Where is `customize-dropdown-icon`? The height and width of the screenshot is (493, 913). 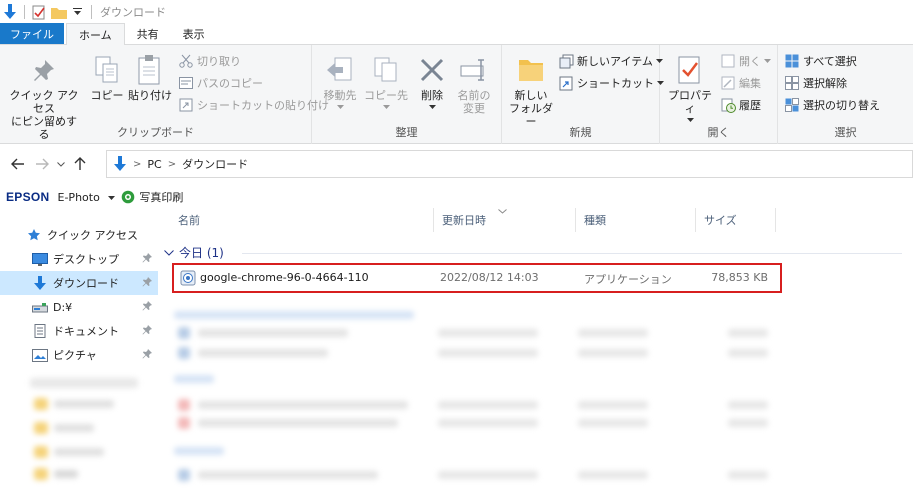
customize-dropdown-icon is located at coordinates (77, 12).